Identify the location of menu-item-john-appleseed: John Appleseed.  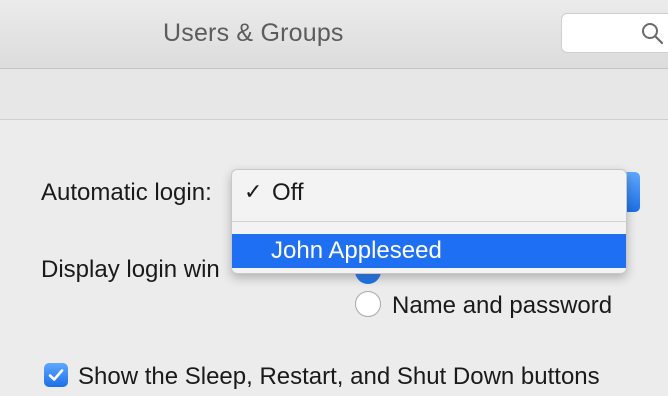
(429, 251).